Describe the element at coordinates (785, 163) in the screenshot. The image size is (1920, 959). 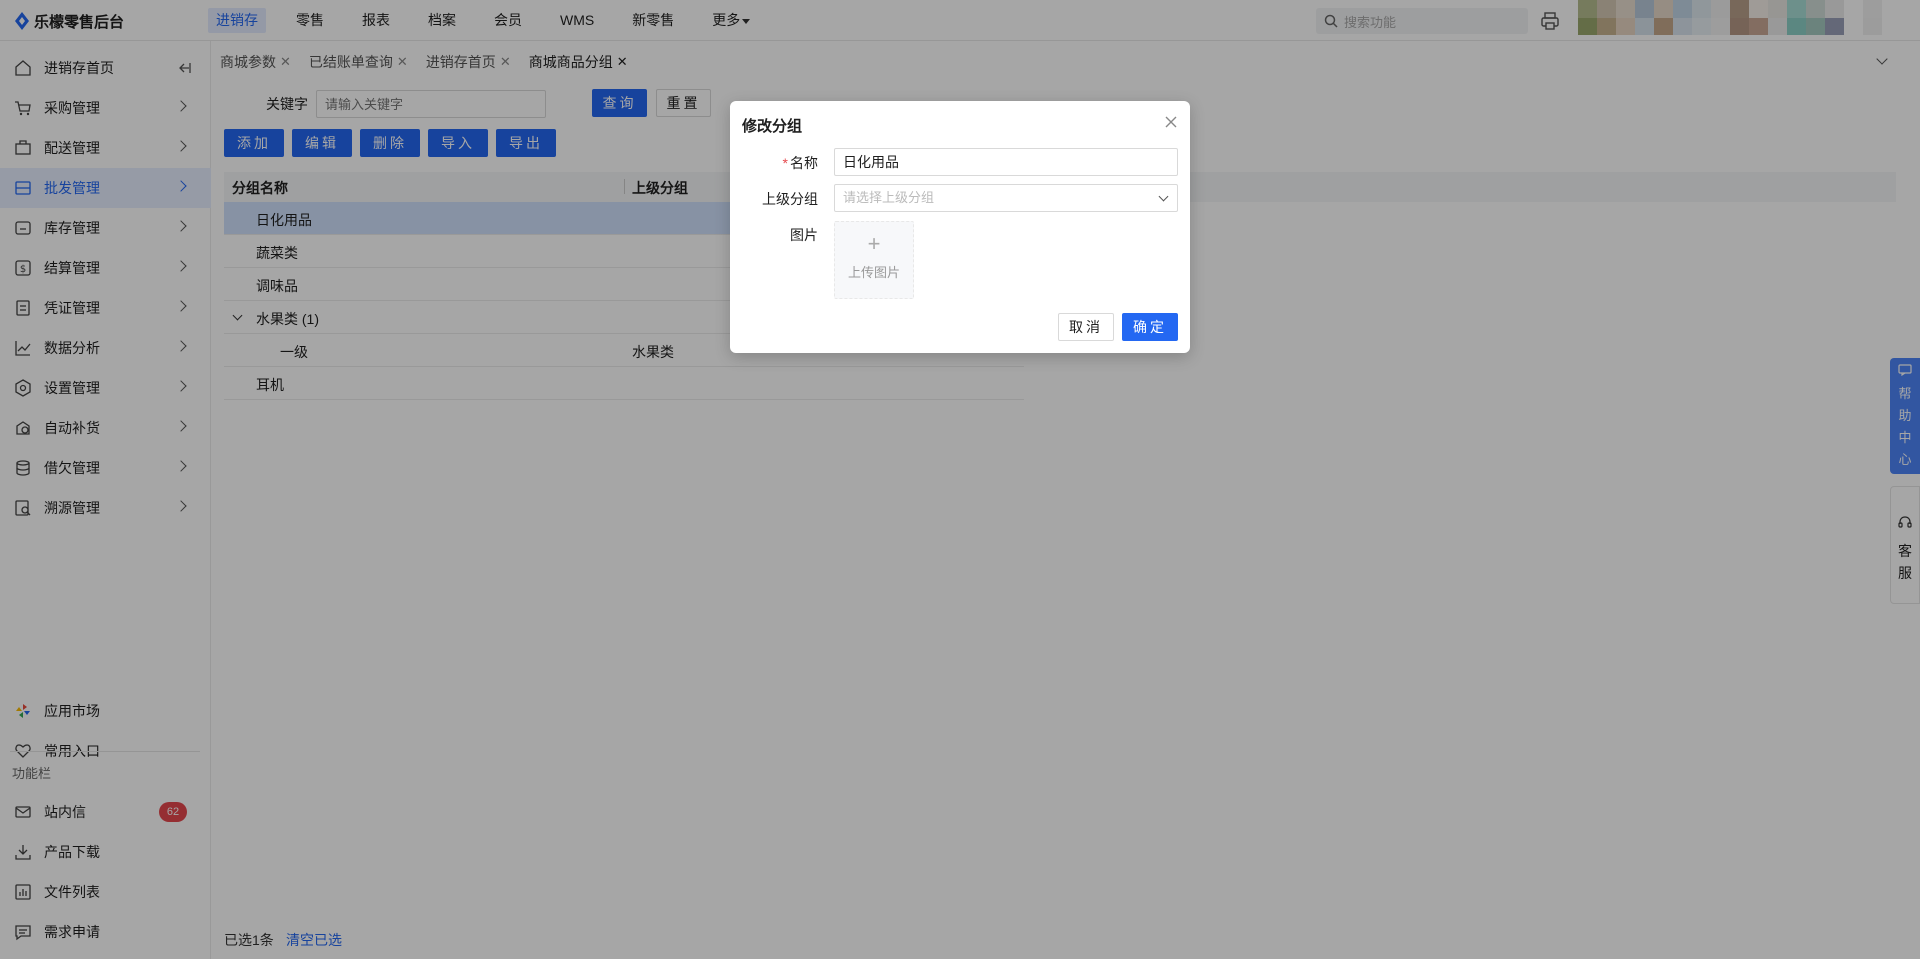
I see `required-mark: *` at that location.